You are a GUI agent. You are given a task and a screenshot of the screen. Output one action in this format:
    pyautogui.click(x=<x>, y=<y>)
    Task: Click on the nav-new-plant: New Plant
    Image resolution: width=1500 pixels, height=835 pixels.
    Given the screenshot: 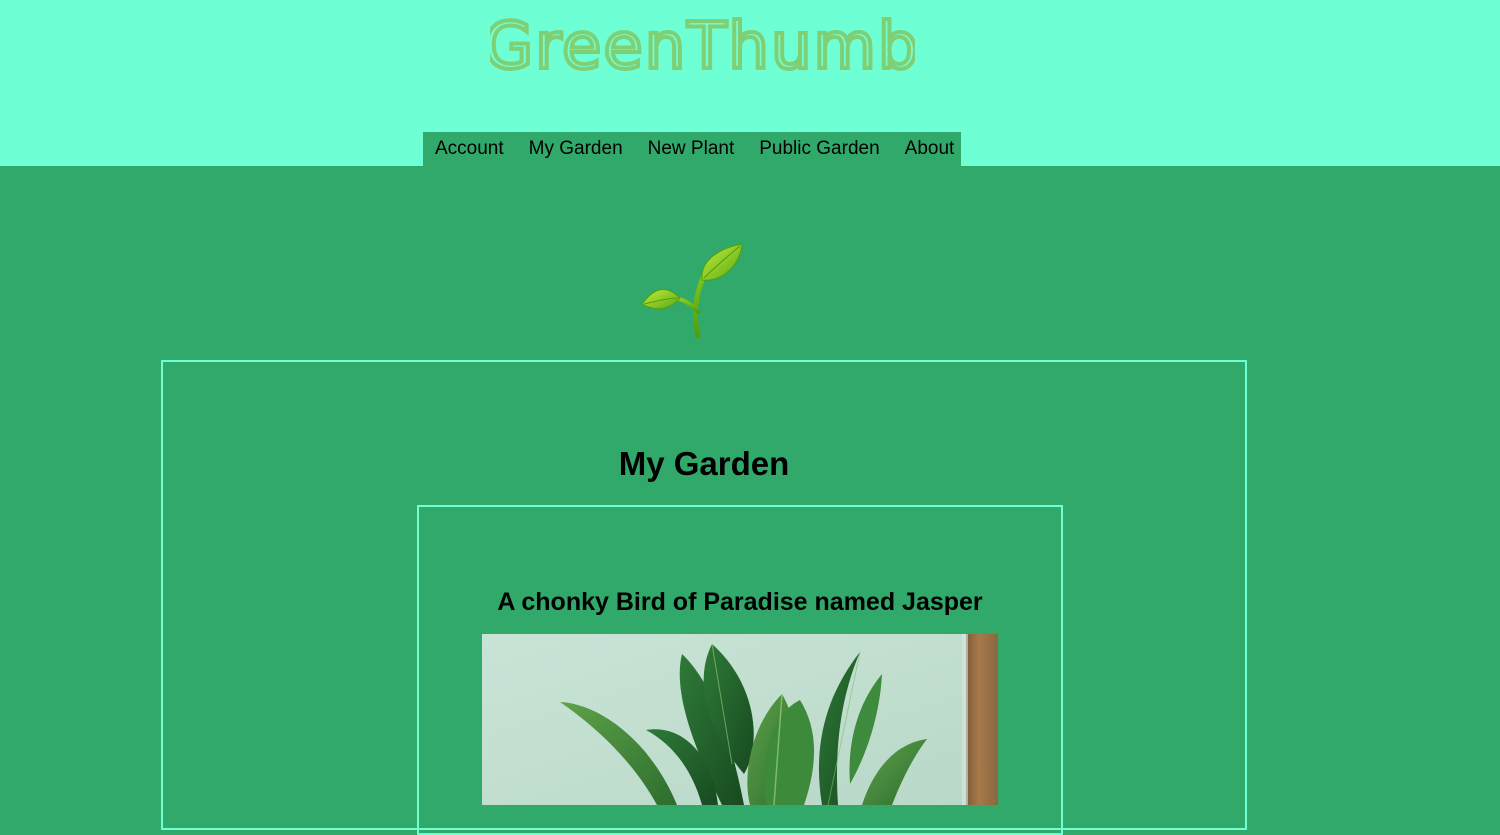 What is the action you would take?
    pyautogui.click(x=691, y=149)
    